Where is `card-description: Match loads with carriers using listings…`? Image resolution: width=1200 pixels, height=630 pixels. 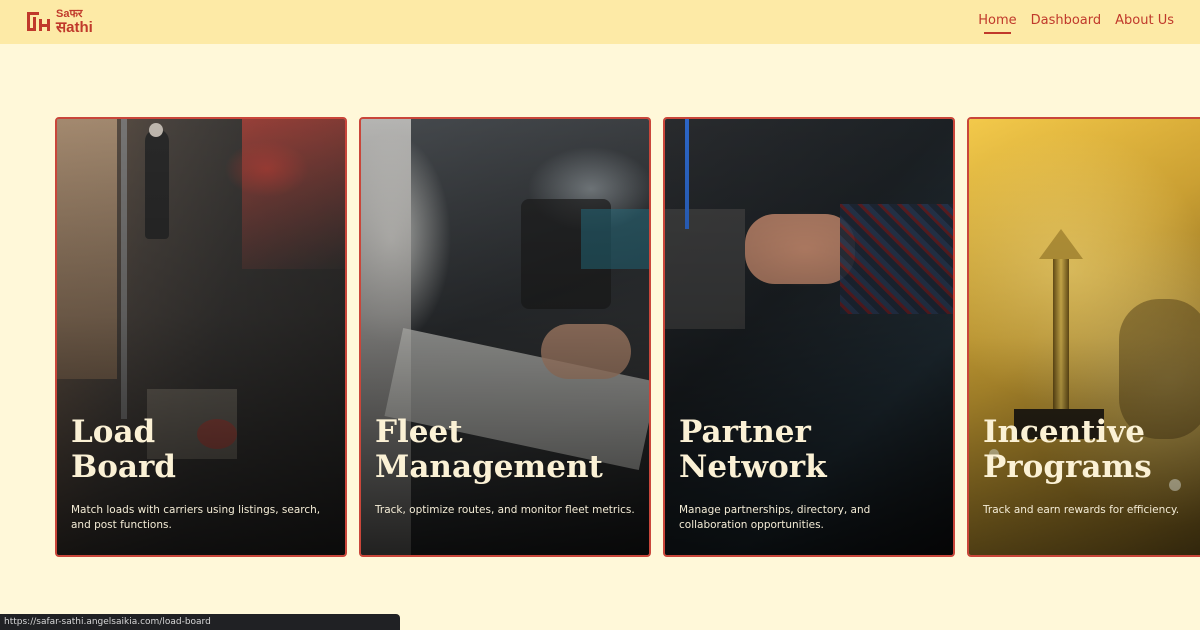 card-description: Match loads with carriers using listings… is located at coordinates (196, 517).